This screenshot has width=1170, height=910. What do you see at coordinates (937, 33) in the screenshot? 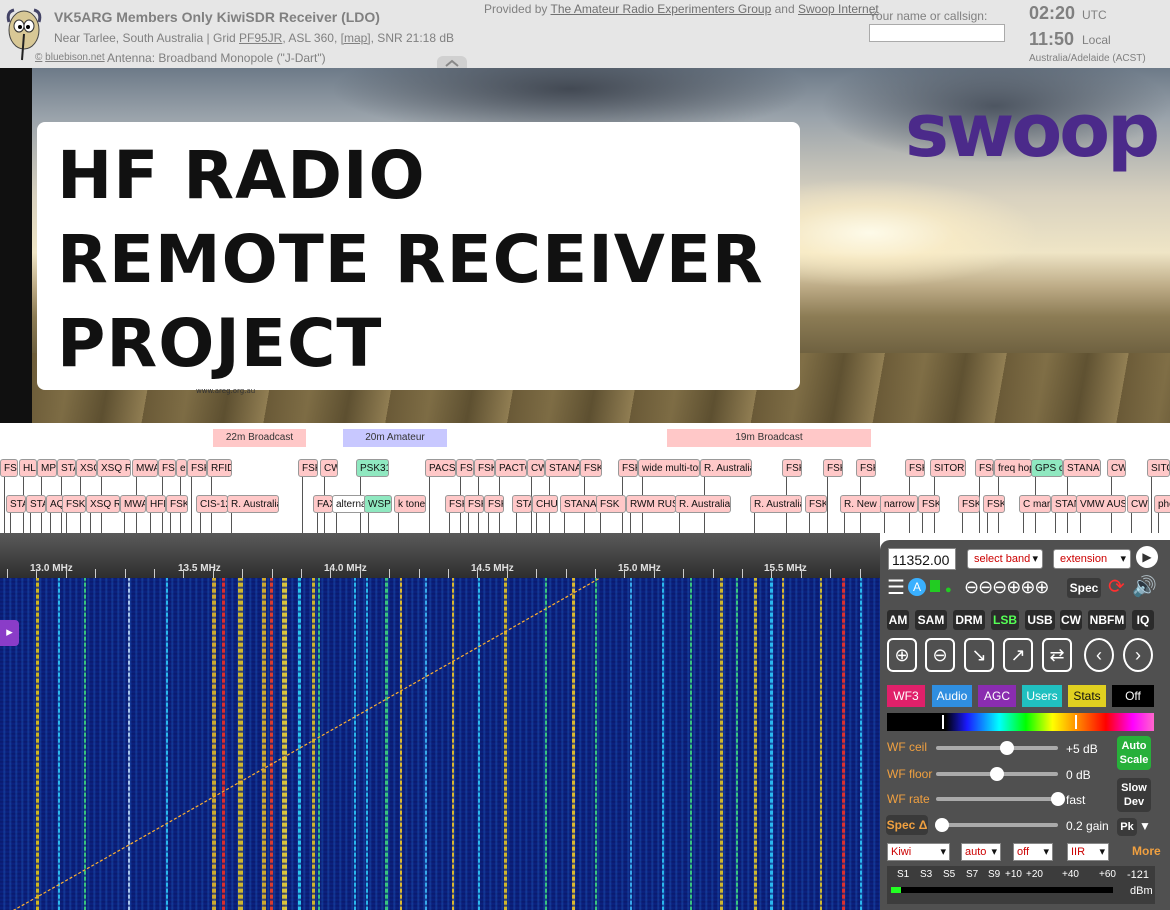
I see `callsign-input` at bounding box center [937, 33].